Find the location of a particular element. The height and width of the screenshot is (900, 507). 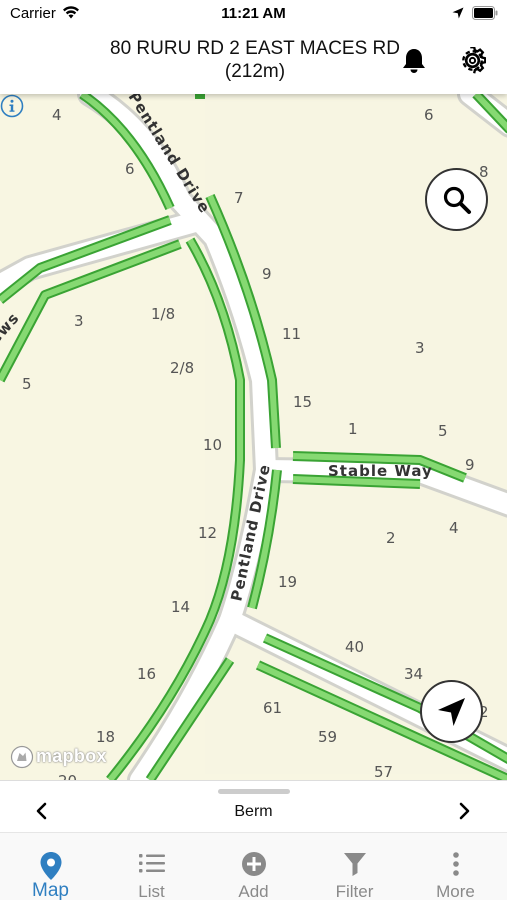

list-icon is located at coordinates (151, 863).